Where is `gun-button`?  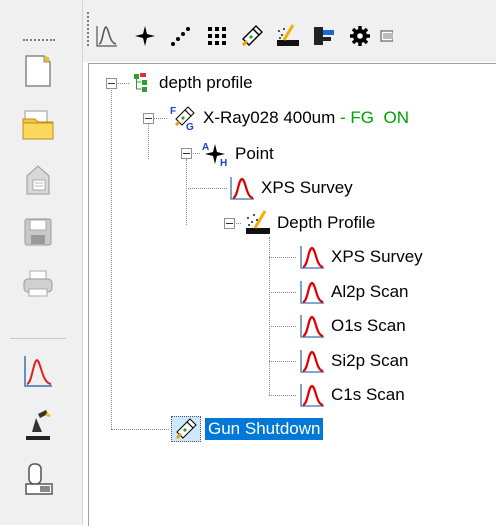 gun-button is located at coordinates (252, 36).